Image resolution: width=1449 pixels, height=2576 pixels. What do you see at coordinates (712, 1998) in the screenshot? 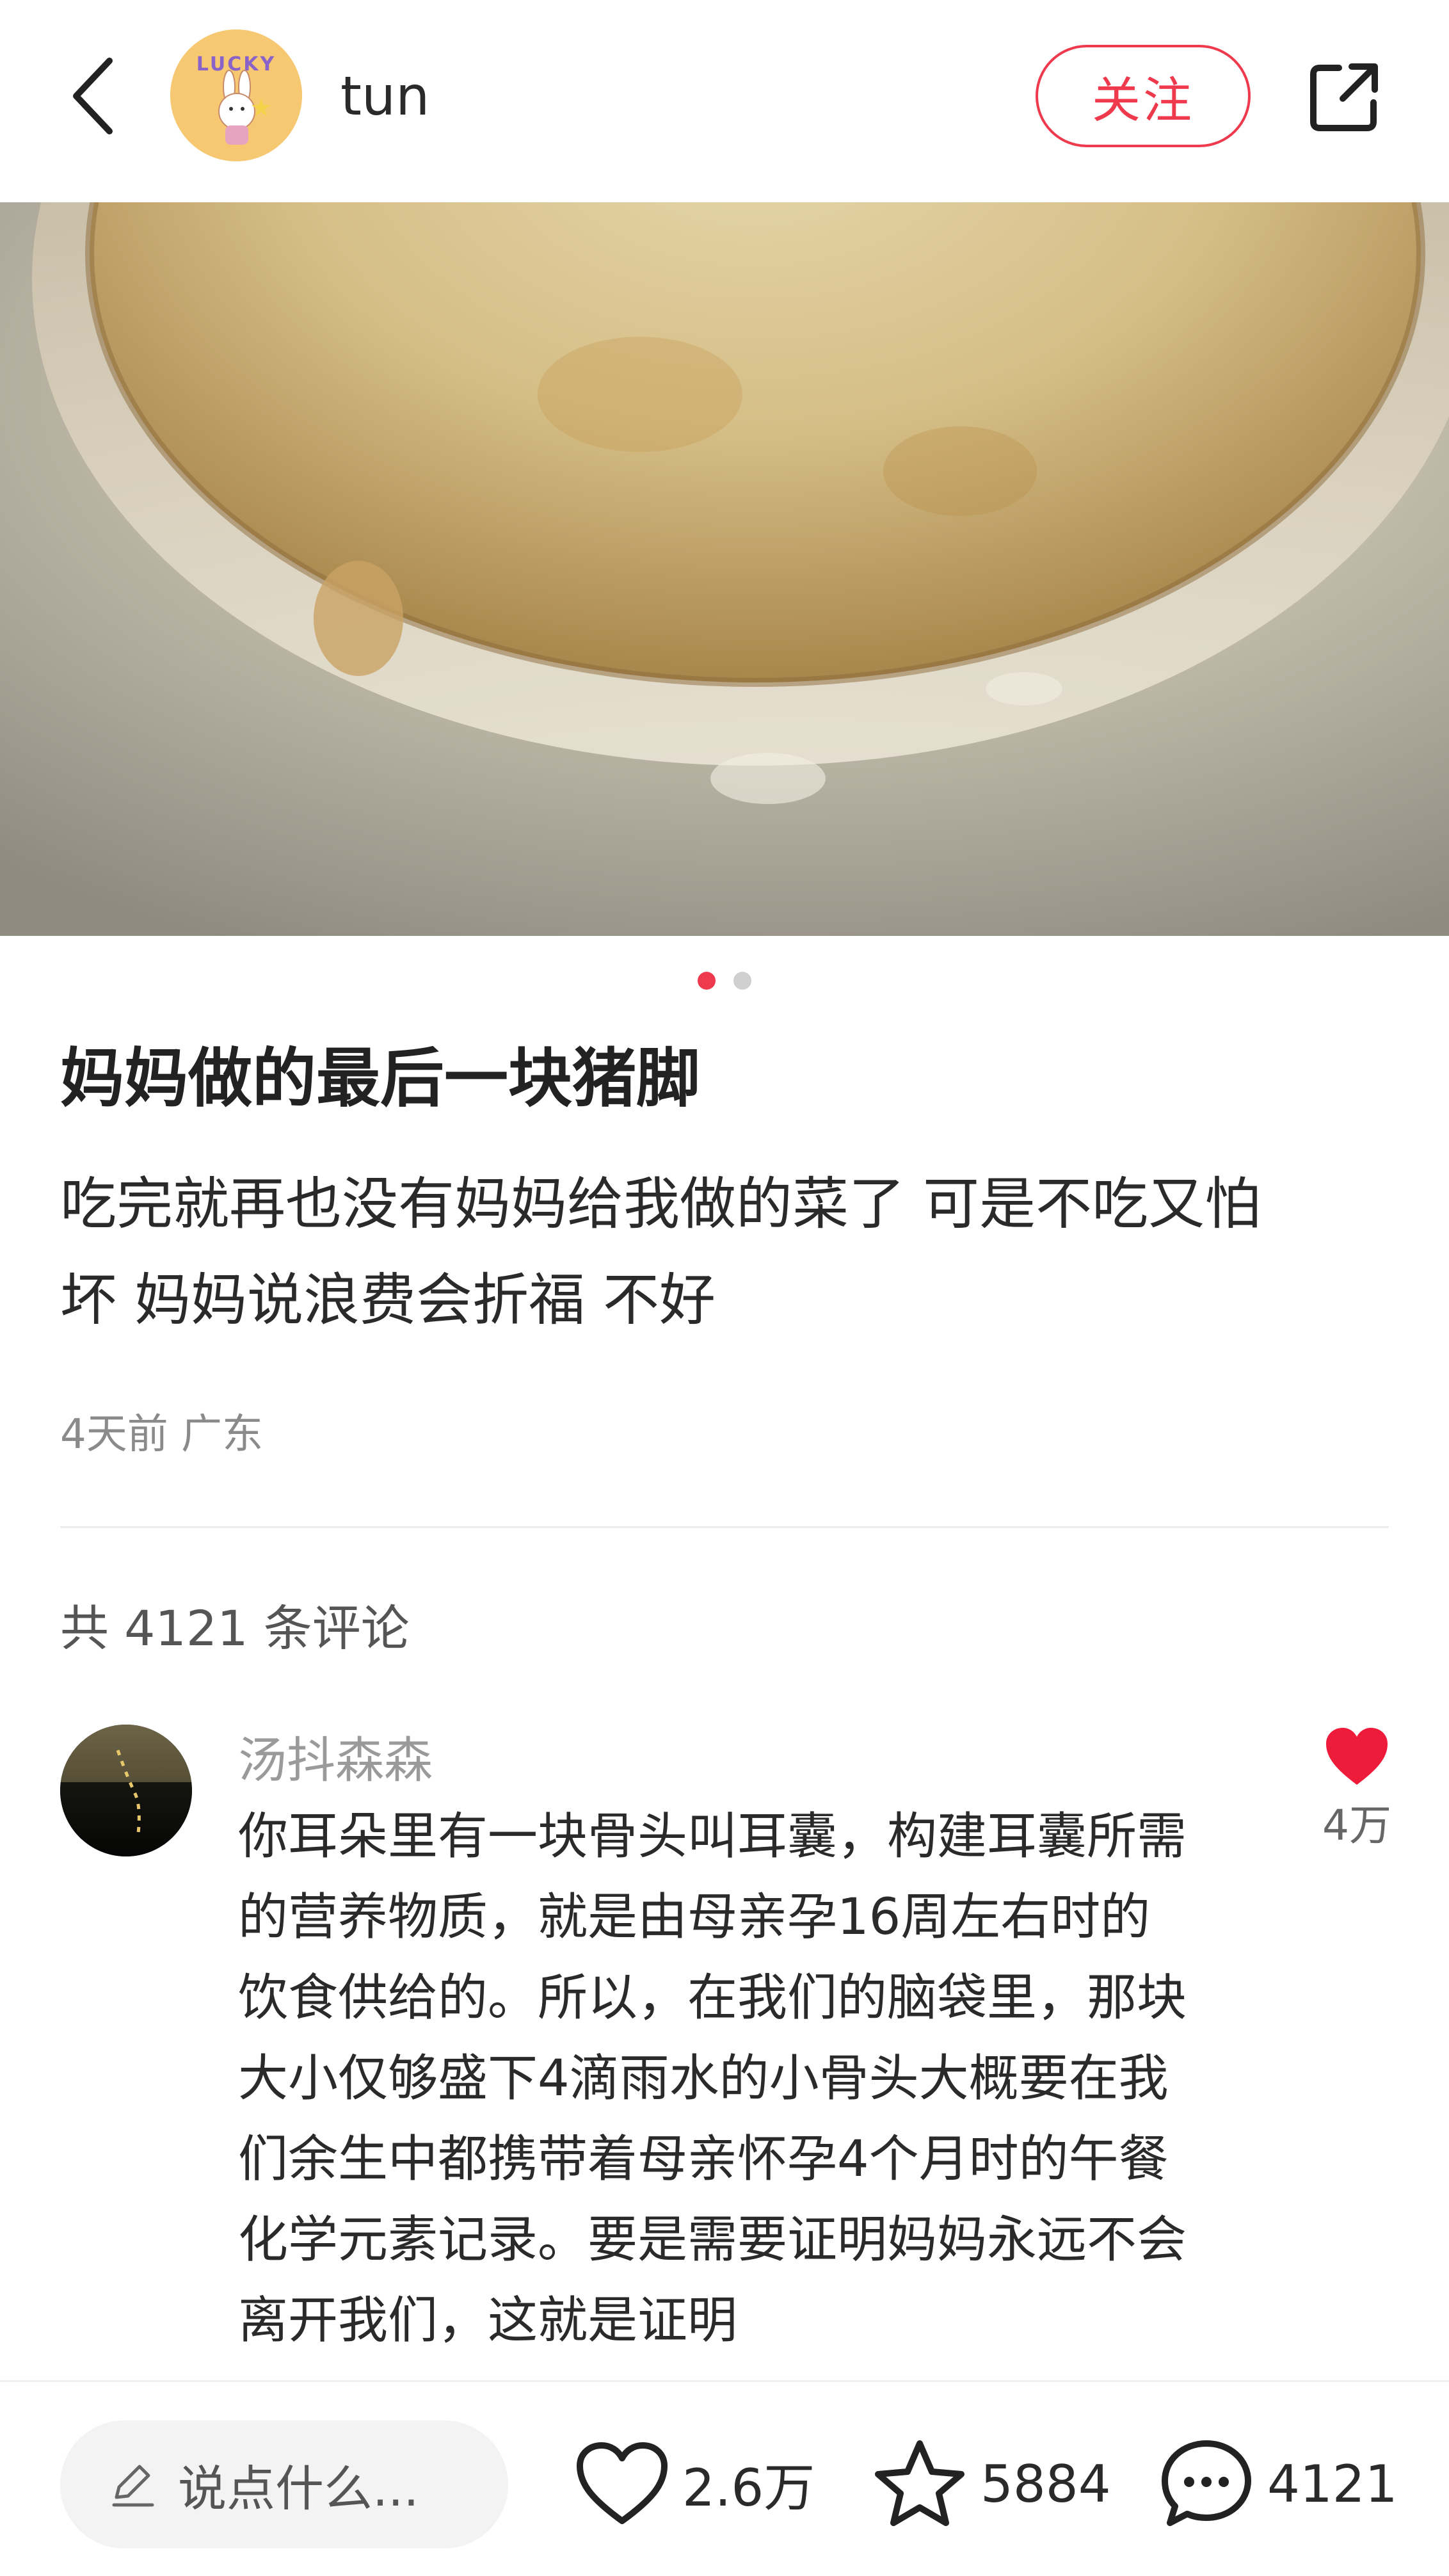
I see `comment-line: 饮食供给的。所以，在我们的脑袋里，那块` at bounding box center [712, 1998].